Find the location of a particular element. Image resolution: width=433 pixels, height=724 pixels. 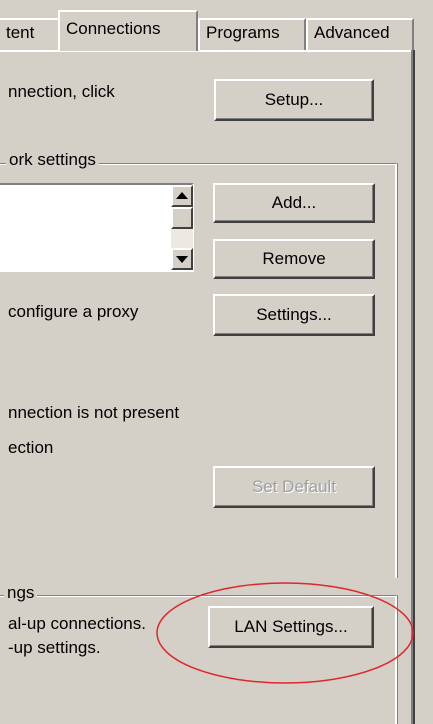

scroll-up-button is located at coordinates (182, 196).